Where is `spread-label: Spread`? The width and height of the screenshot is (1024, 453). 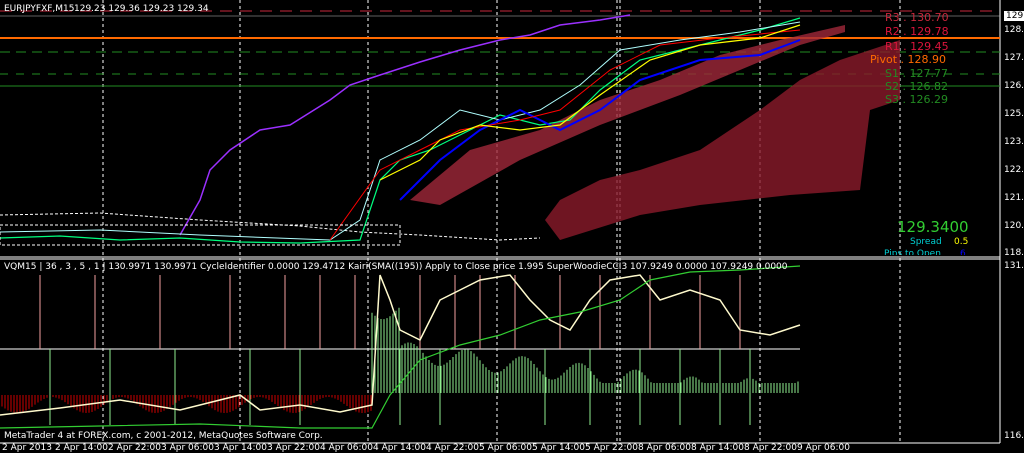
spread-label: Spread is located at coordinates (926, 242).